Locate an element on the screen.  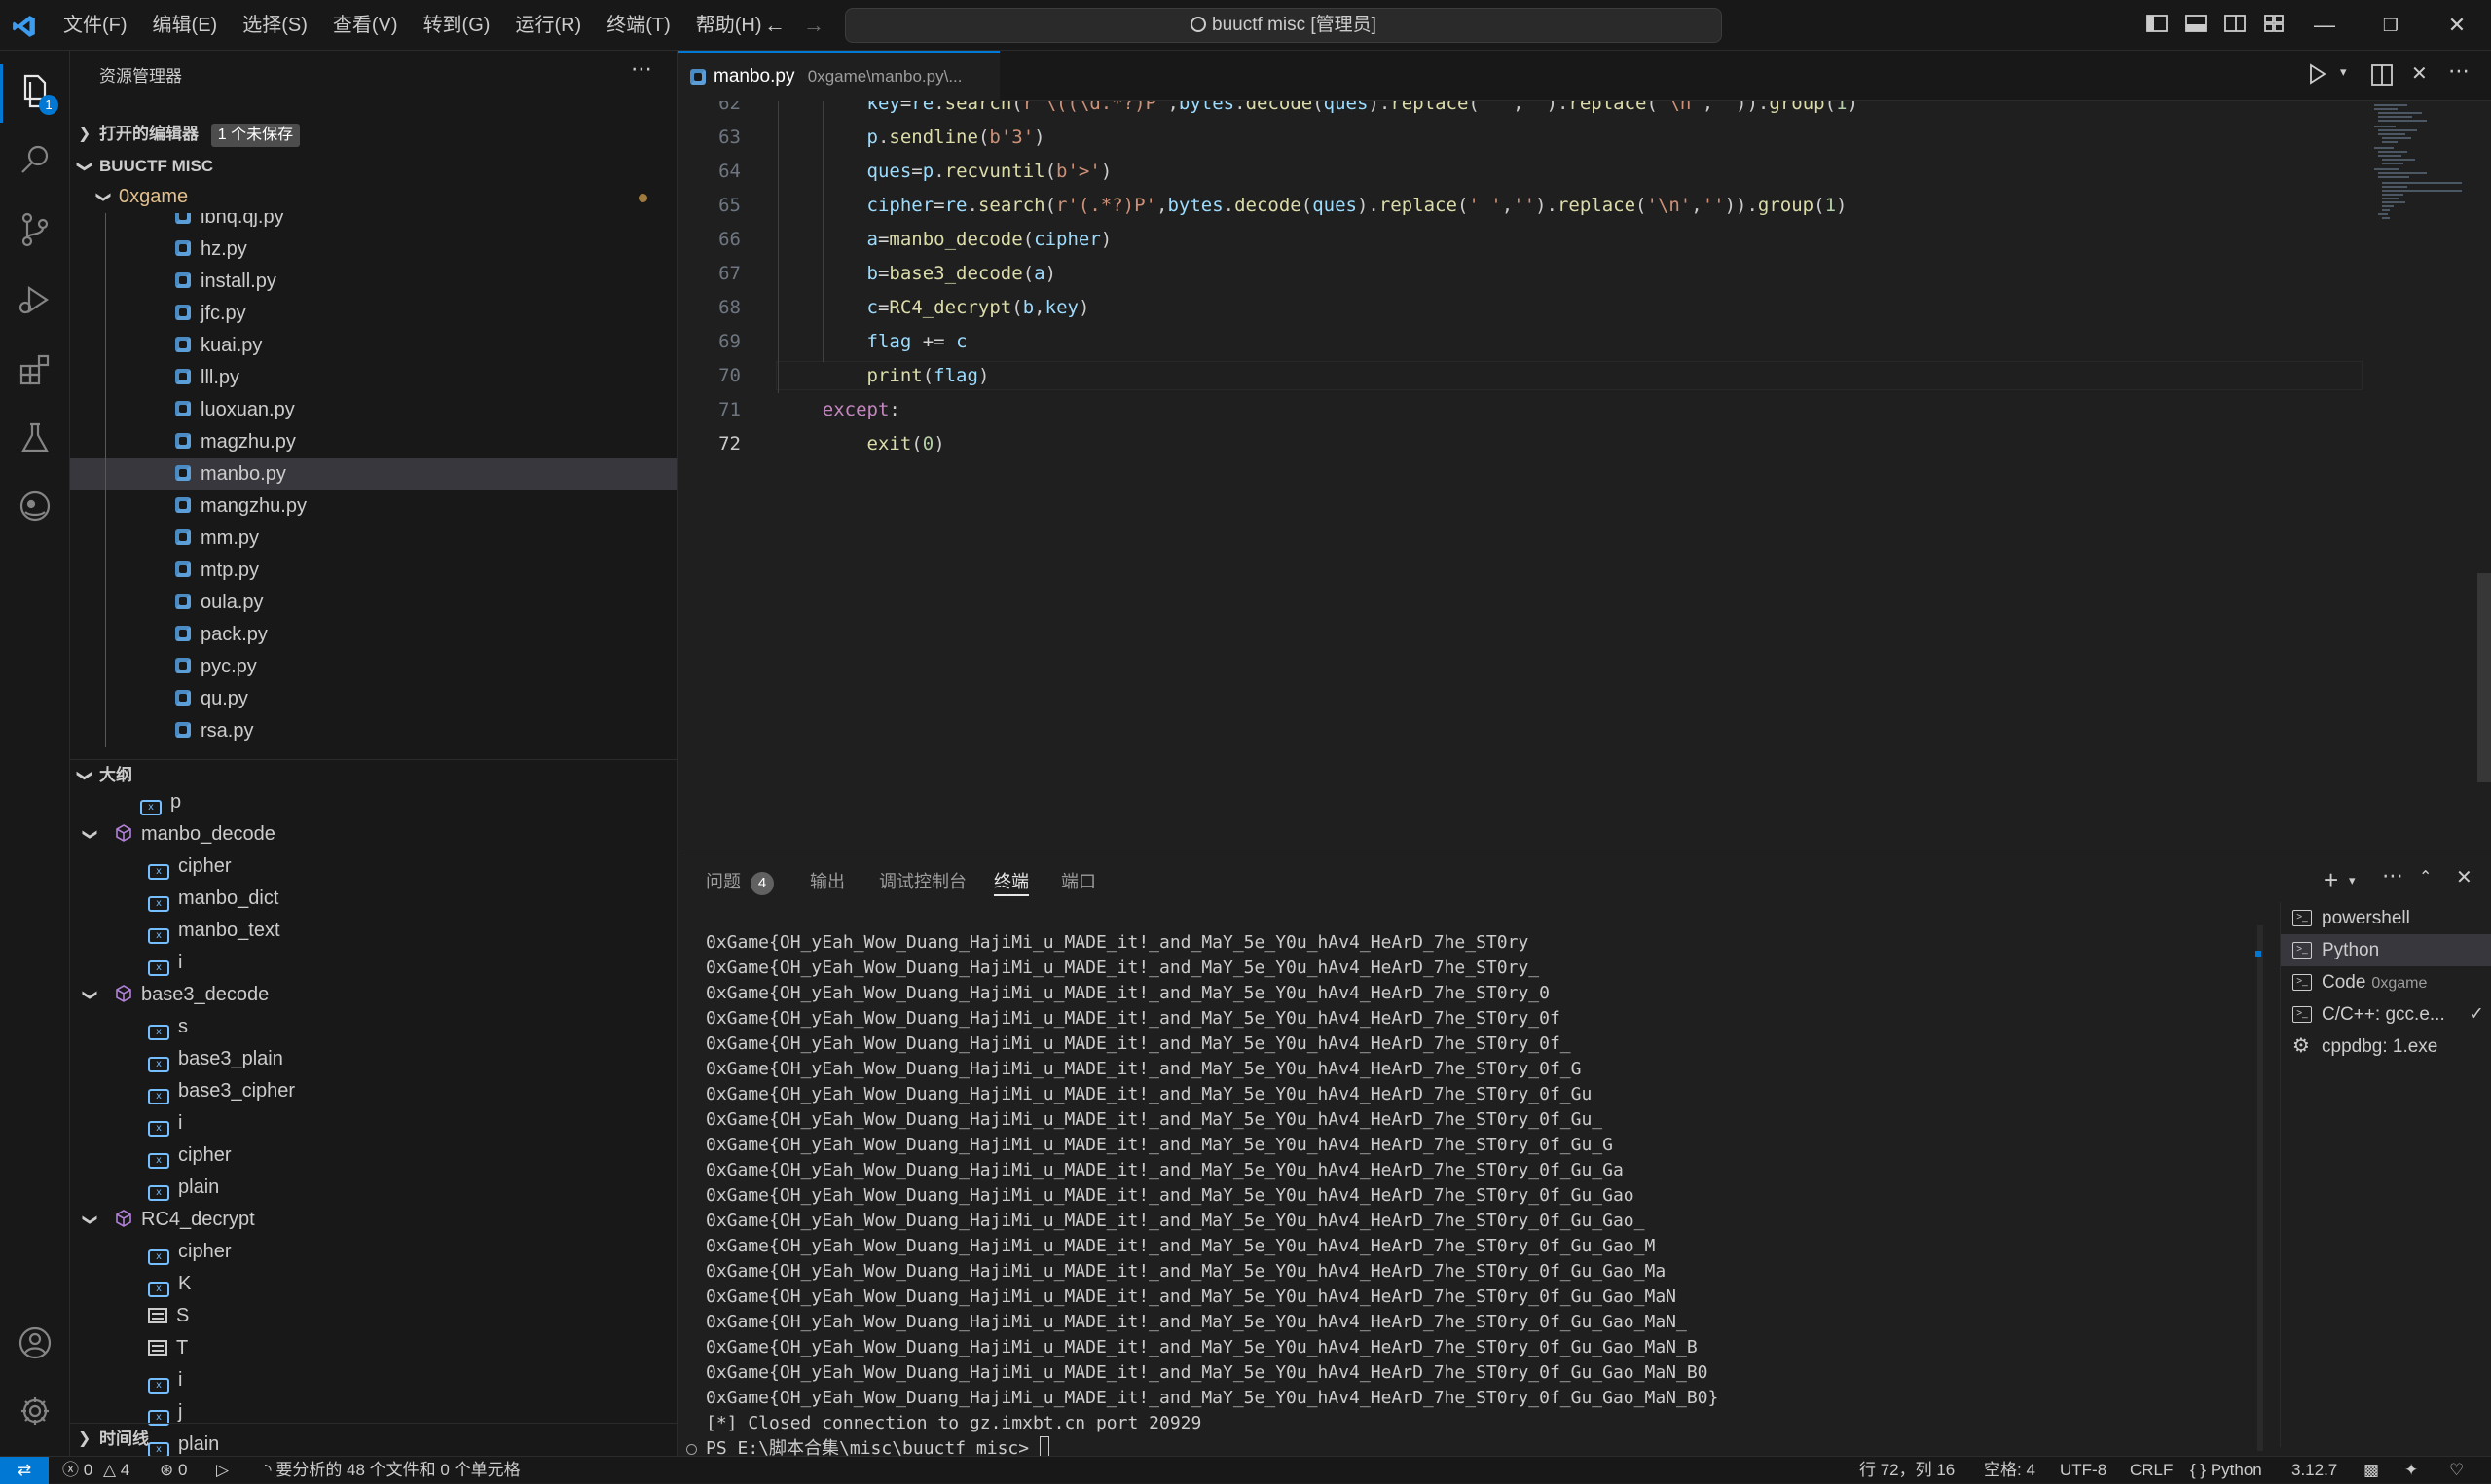
outline-item: T is located at coordinates (373, 1348).